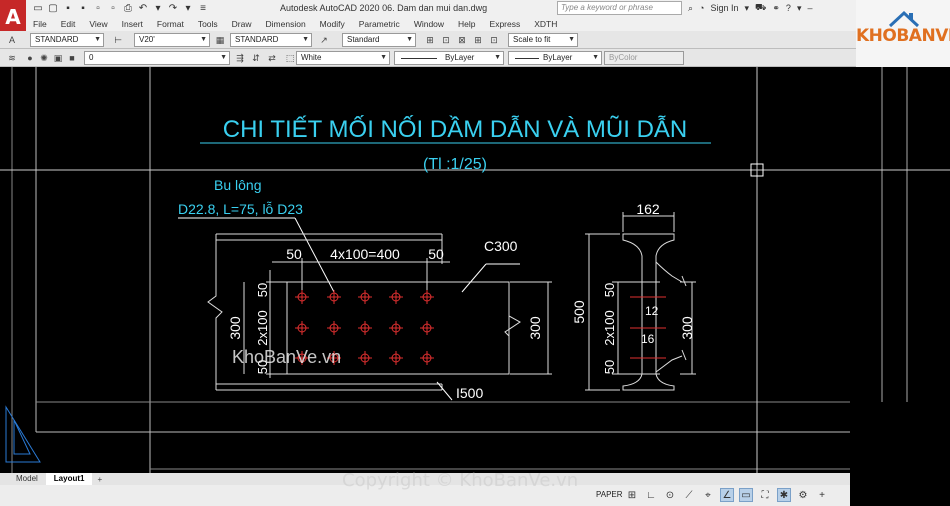 The width and height of the screenshot is (950, 506). Describe the element at coordinates (632, 495) in the screenshot. I see `grid-icon: ⊞` at that location.